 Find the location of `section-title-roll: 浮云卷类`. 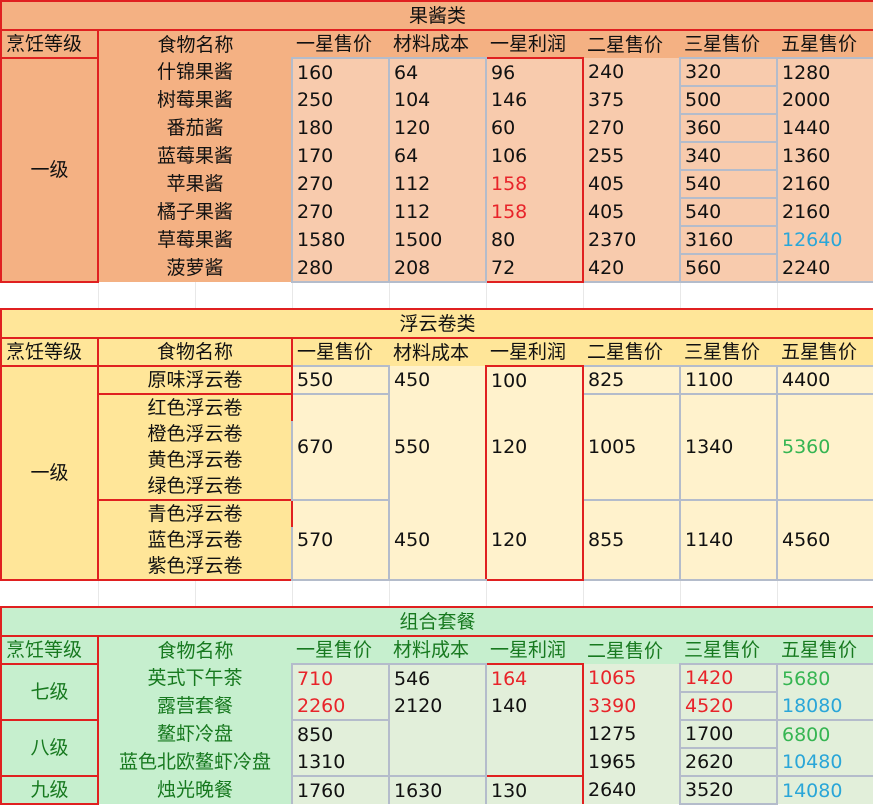

section-title-roll: 浮云卷类 is located at coordinates (436, 323).